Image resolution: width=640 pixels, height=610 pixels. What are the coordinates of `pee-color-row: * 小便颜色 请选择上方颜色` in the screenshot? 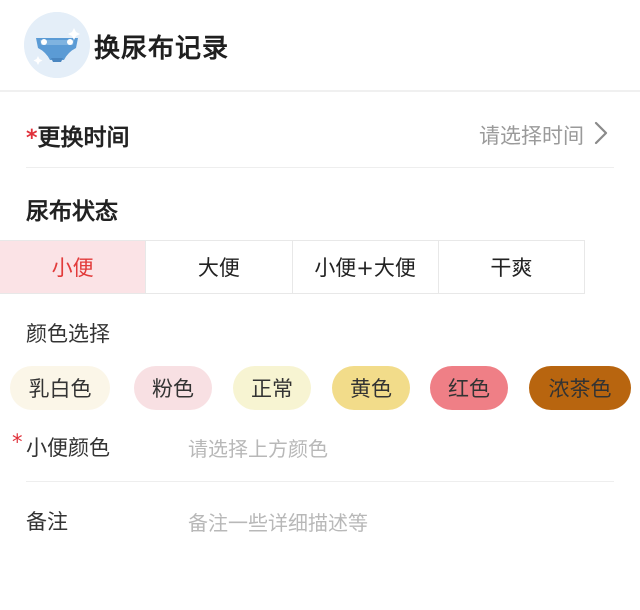 It's located at (313, 446).